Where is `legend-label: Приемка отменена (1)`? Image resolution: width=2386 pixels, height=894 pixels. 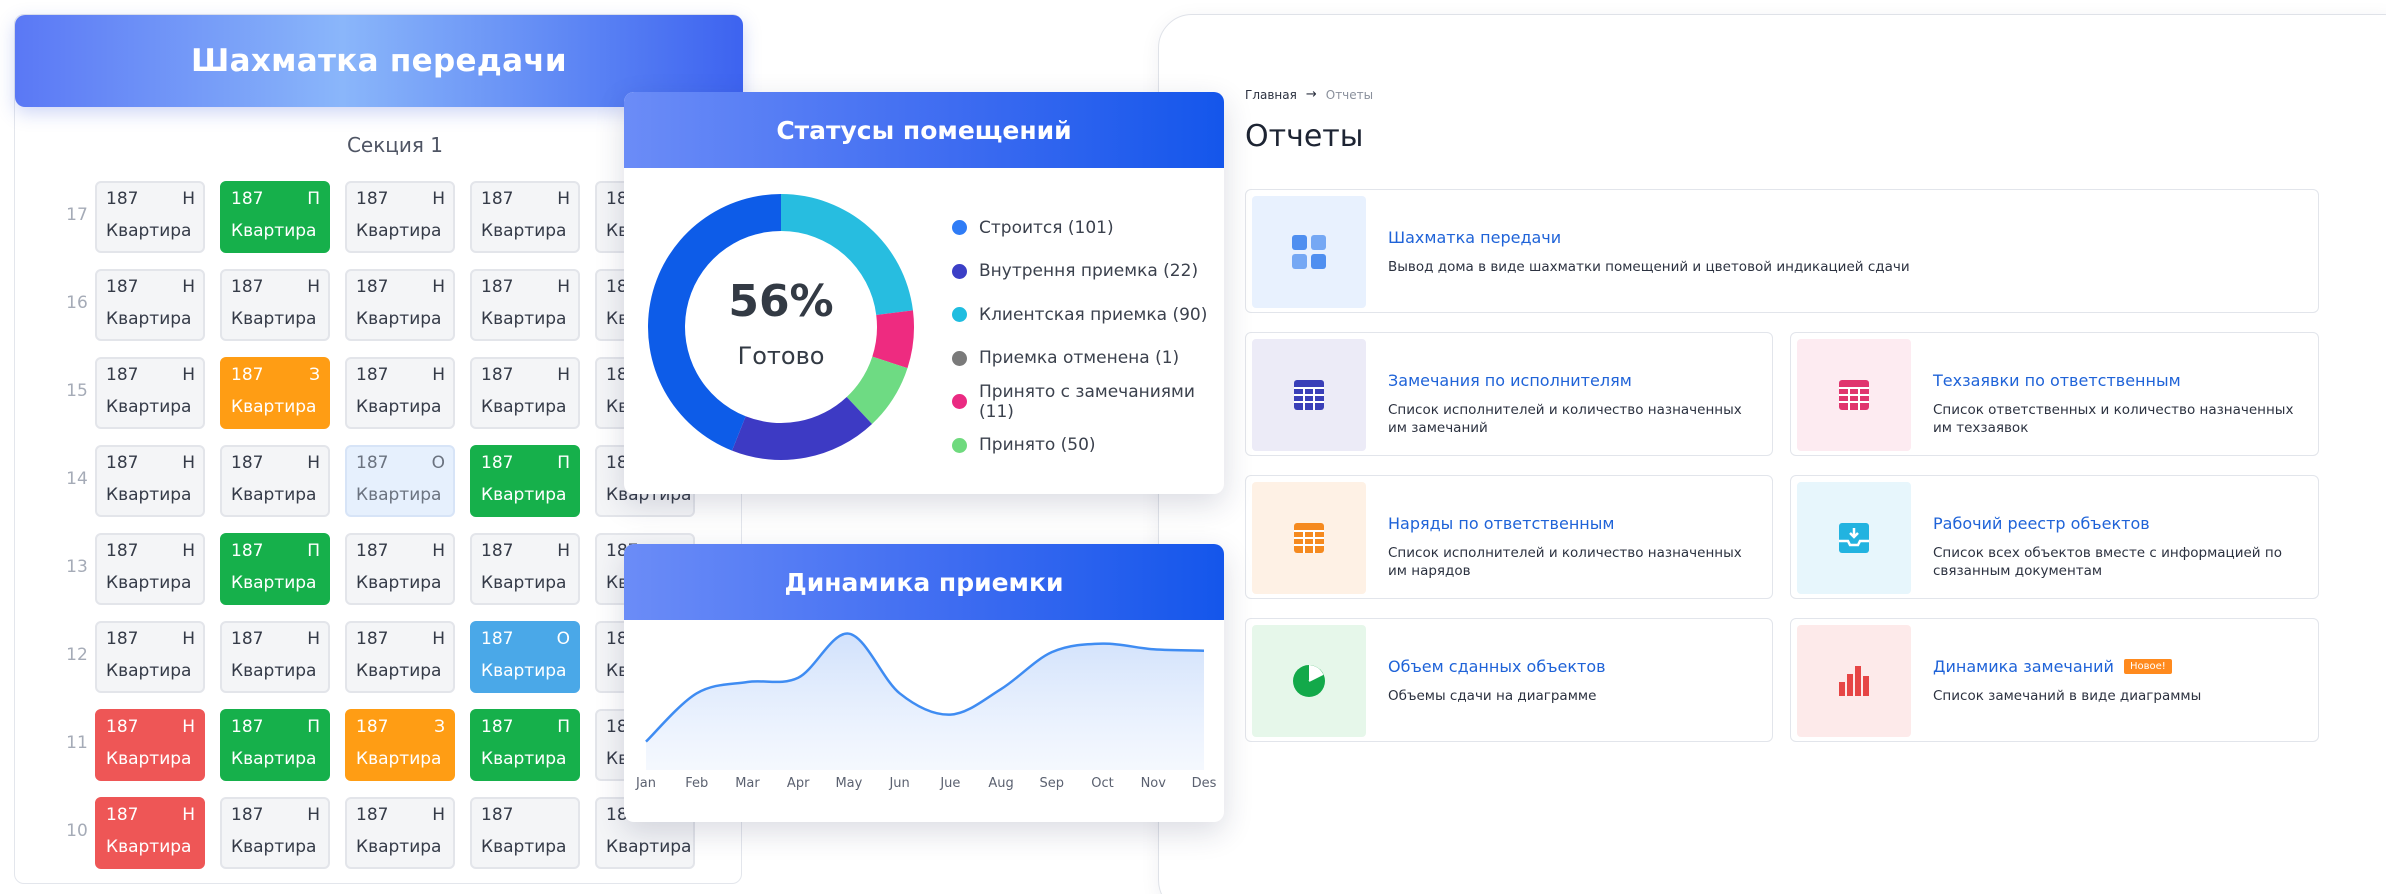 legend-label: Приемка отменена (1) is located at coordinates (1079, 358).